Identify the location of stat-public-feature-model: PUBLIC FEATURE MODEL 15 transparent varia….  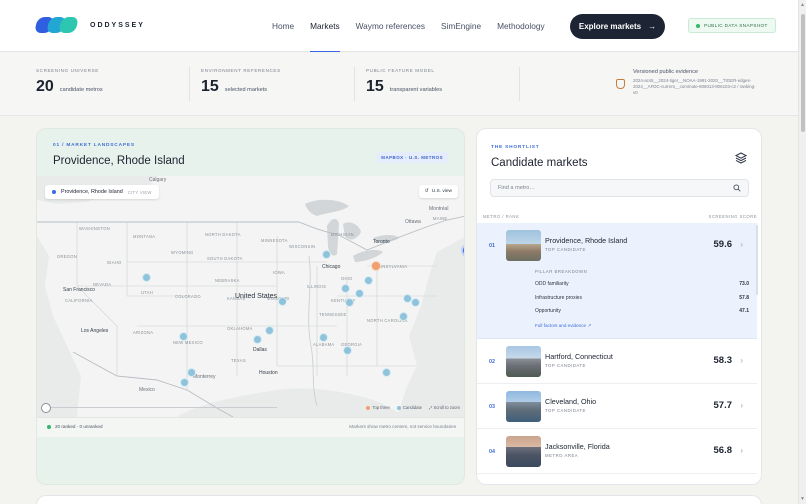
(404, 82).